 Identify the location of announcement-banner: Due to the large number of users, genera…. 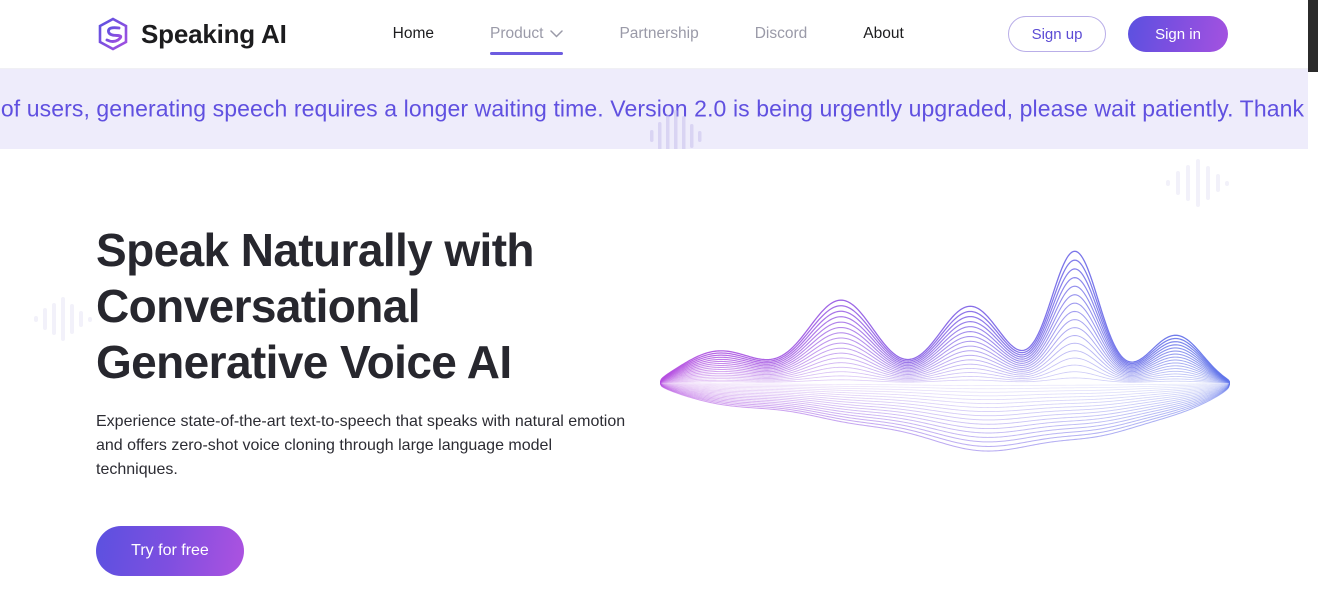
(654, 109).